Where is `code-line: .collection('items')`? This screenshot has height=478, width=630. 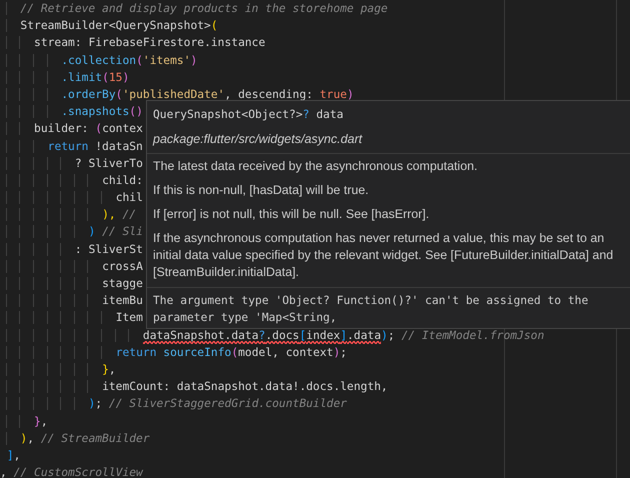 code-line: .collection('items') is located at coordinates (99, 60).